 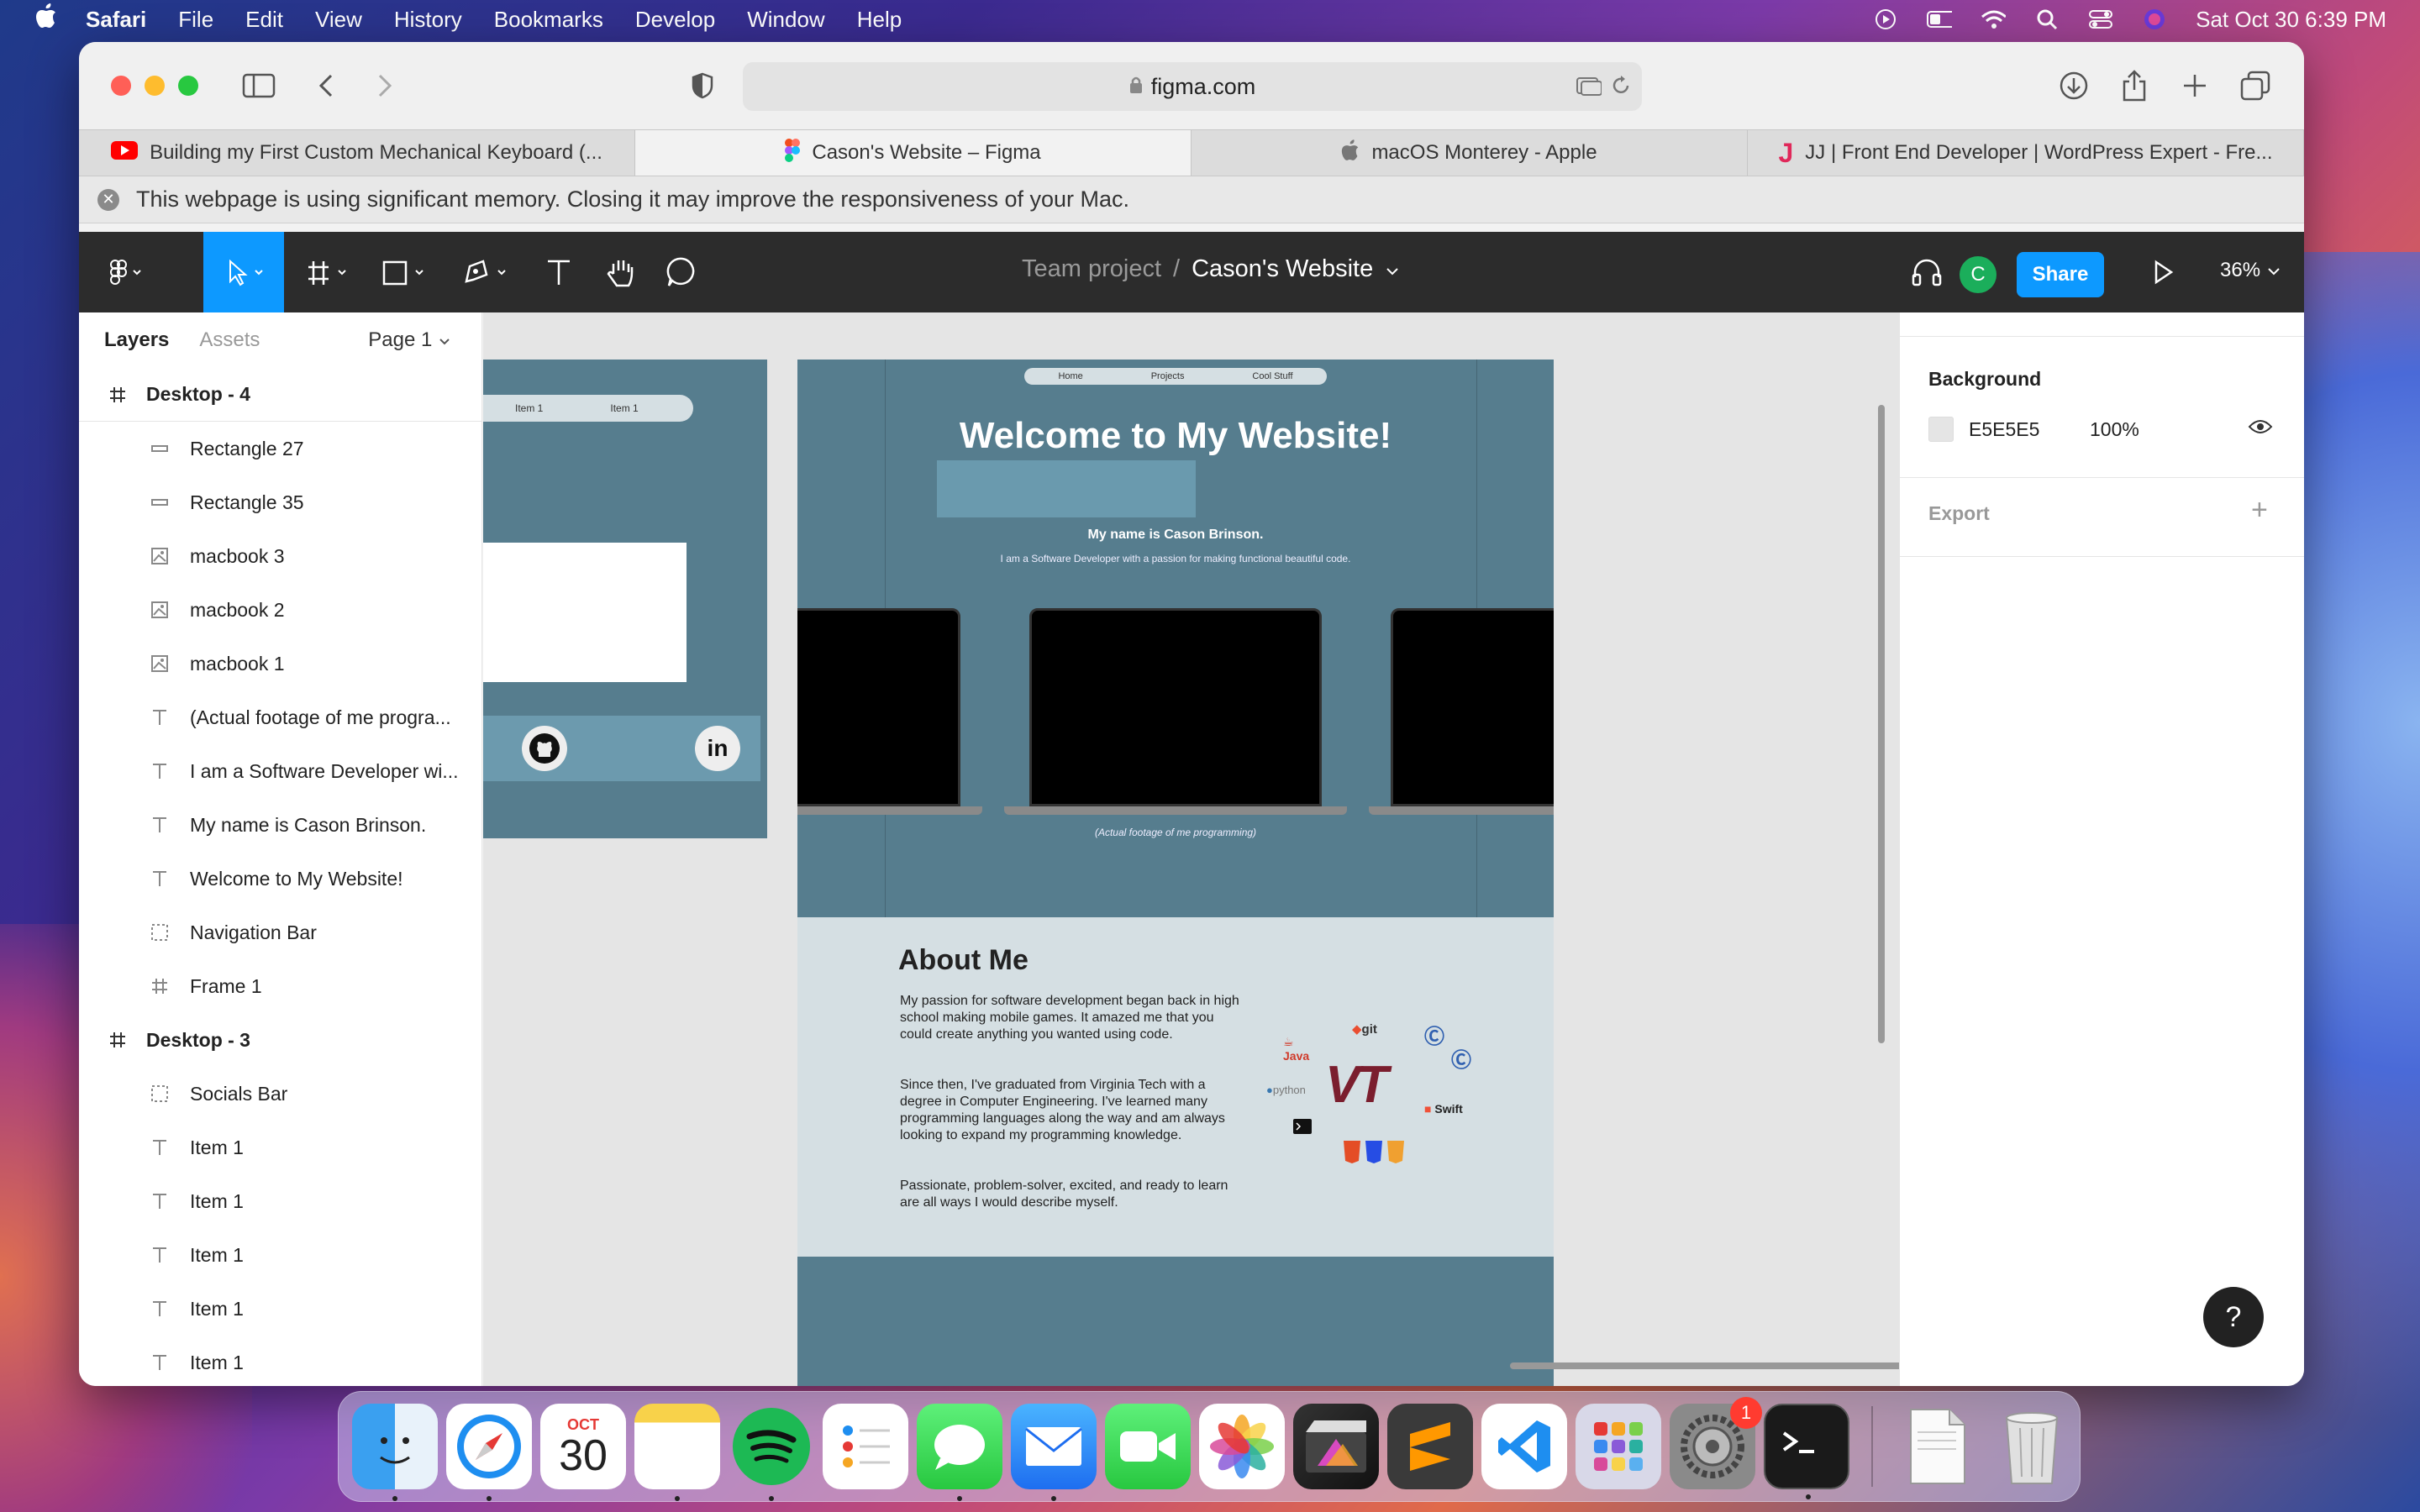 I want to click on frame-tool-icon, so click(x=330, y=272).